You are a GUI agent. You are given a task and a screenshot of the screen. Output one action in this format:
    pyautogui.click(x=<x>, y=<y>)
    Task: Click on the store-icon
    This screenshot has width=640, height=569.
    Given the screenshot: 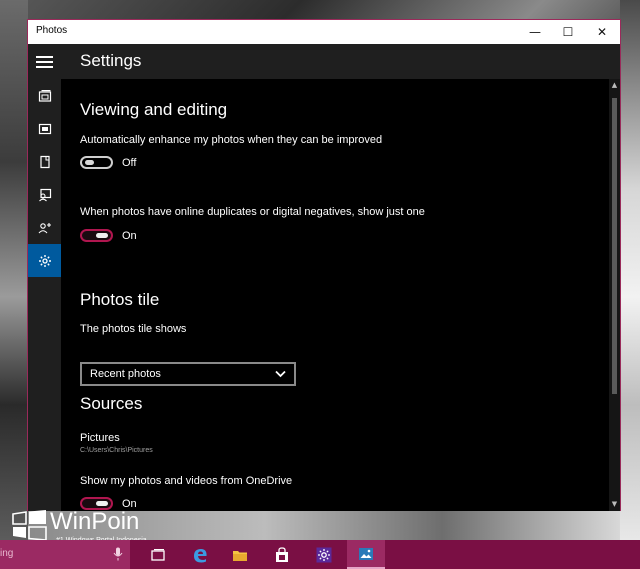 What is the action you would take?
    pyautogui.click(x=282, y=554)
    